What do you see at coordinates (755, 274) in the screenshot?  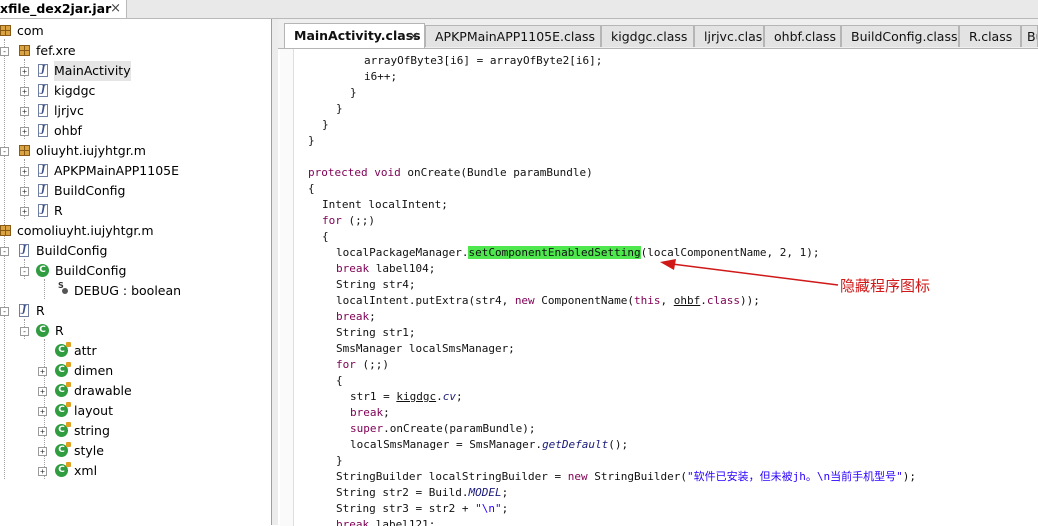 I see `annotation-arrow-line` at bounding box center [755, 274].